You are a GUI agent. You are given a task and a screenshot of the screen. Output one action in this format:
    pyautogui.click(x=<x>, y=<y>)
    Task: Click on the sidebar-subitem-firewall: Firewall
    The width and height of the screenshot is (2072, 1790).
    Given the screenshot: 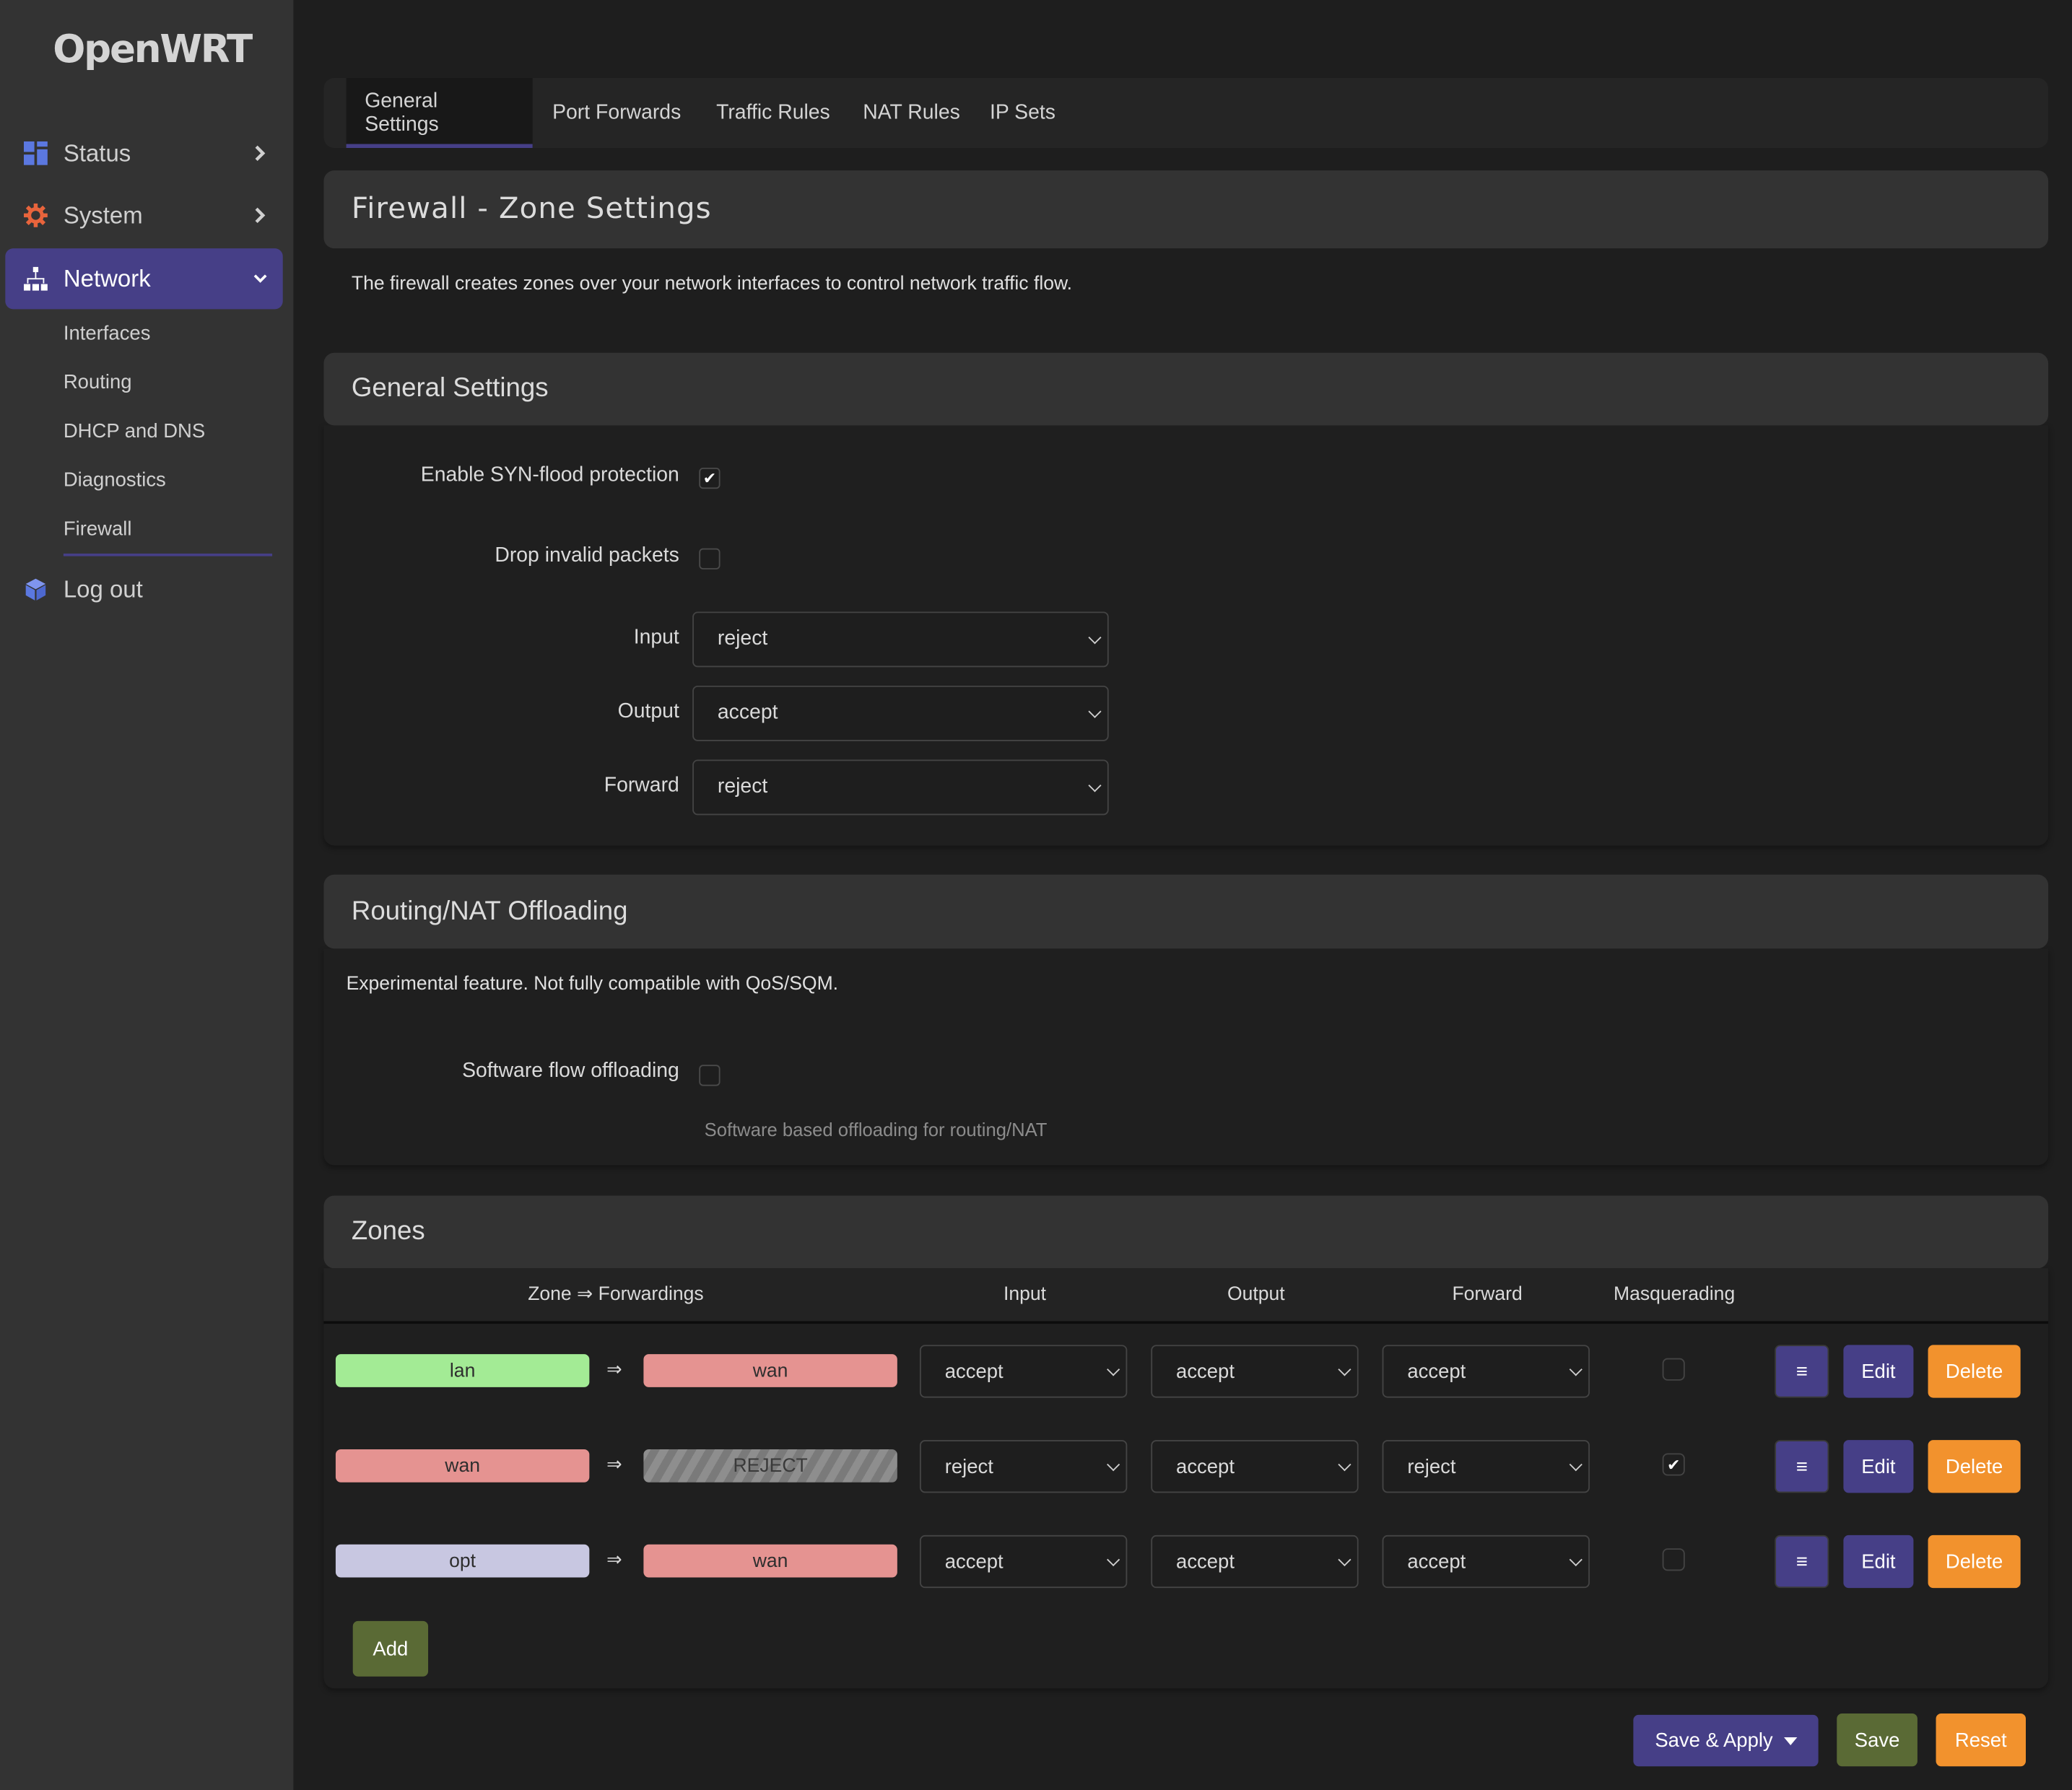 What is the action you would take?
    pyautogui.click(x=98, y=530)
    